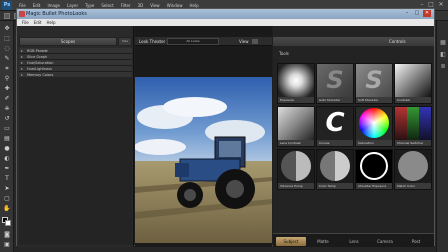  What do you see at coordinates (406, 186) in the screenshot?
I see `tool-label: Match Color` at bounding box center [406, 186].